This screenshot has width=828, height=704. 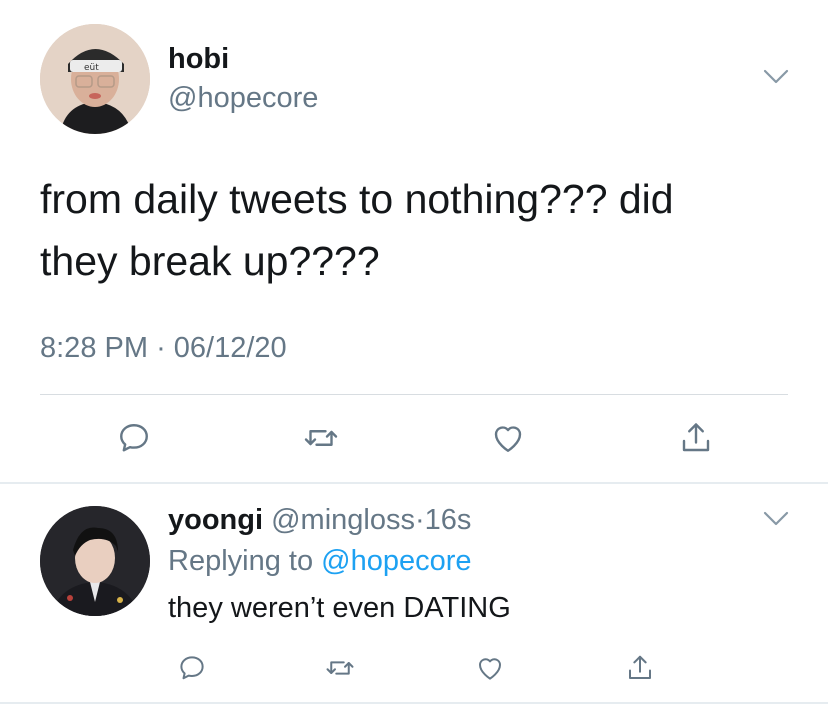 I want to click on avatar: eüt, so click(x=95, y=79).